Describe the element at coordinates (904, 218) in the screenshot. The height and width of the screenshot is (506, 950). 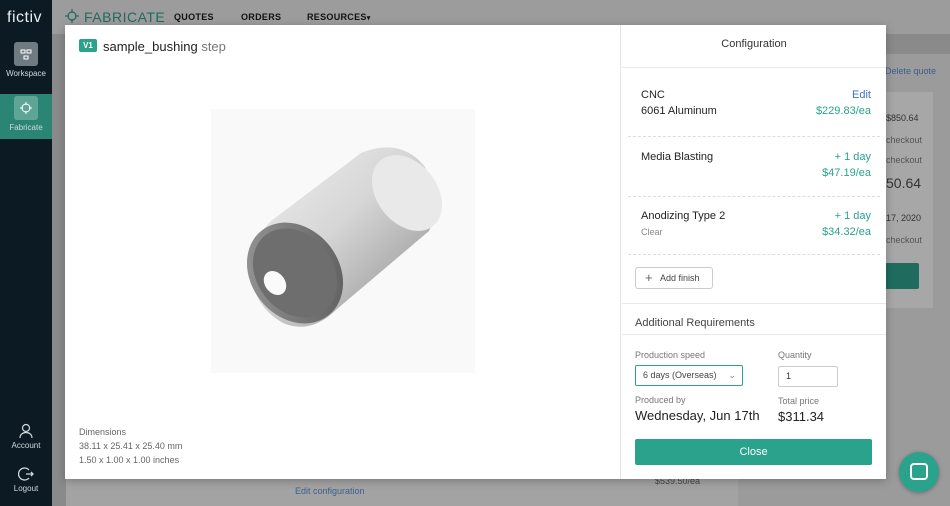
I see `bg-date: 17, 2020` at that location.